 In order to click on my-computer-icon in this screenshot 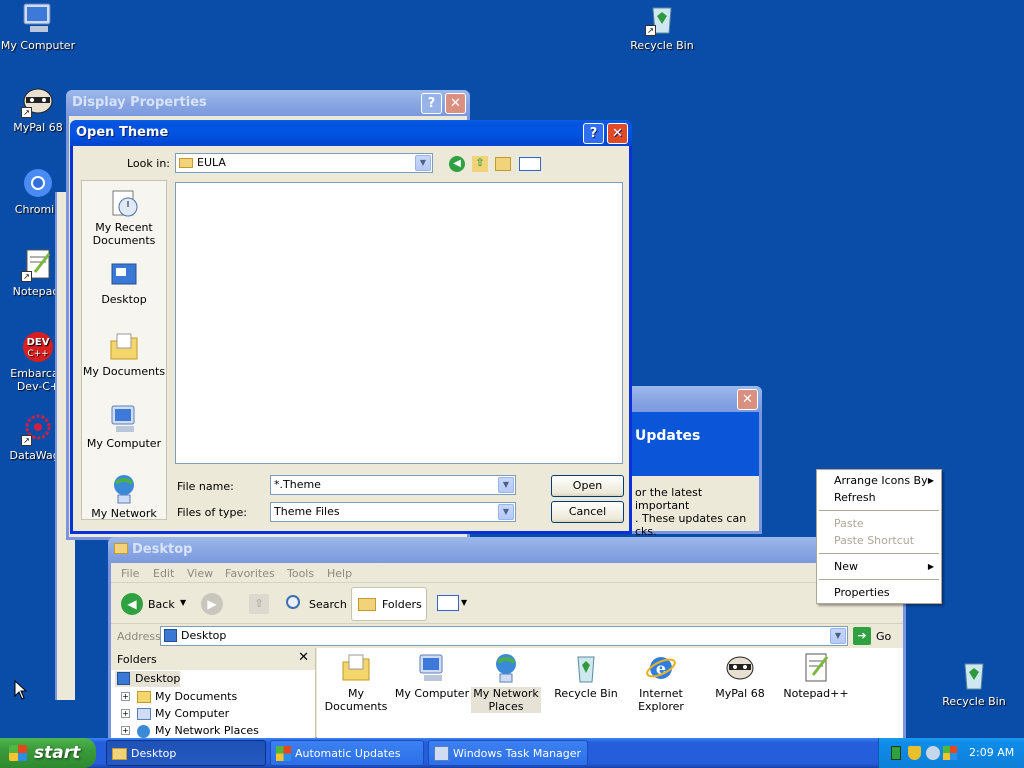, I will do `click(431, 667)`.